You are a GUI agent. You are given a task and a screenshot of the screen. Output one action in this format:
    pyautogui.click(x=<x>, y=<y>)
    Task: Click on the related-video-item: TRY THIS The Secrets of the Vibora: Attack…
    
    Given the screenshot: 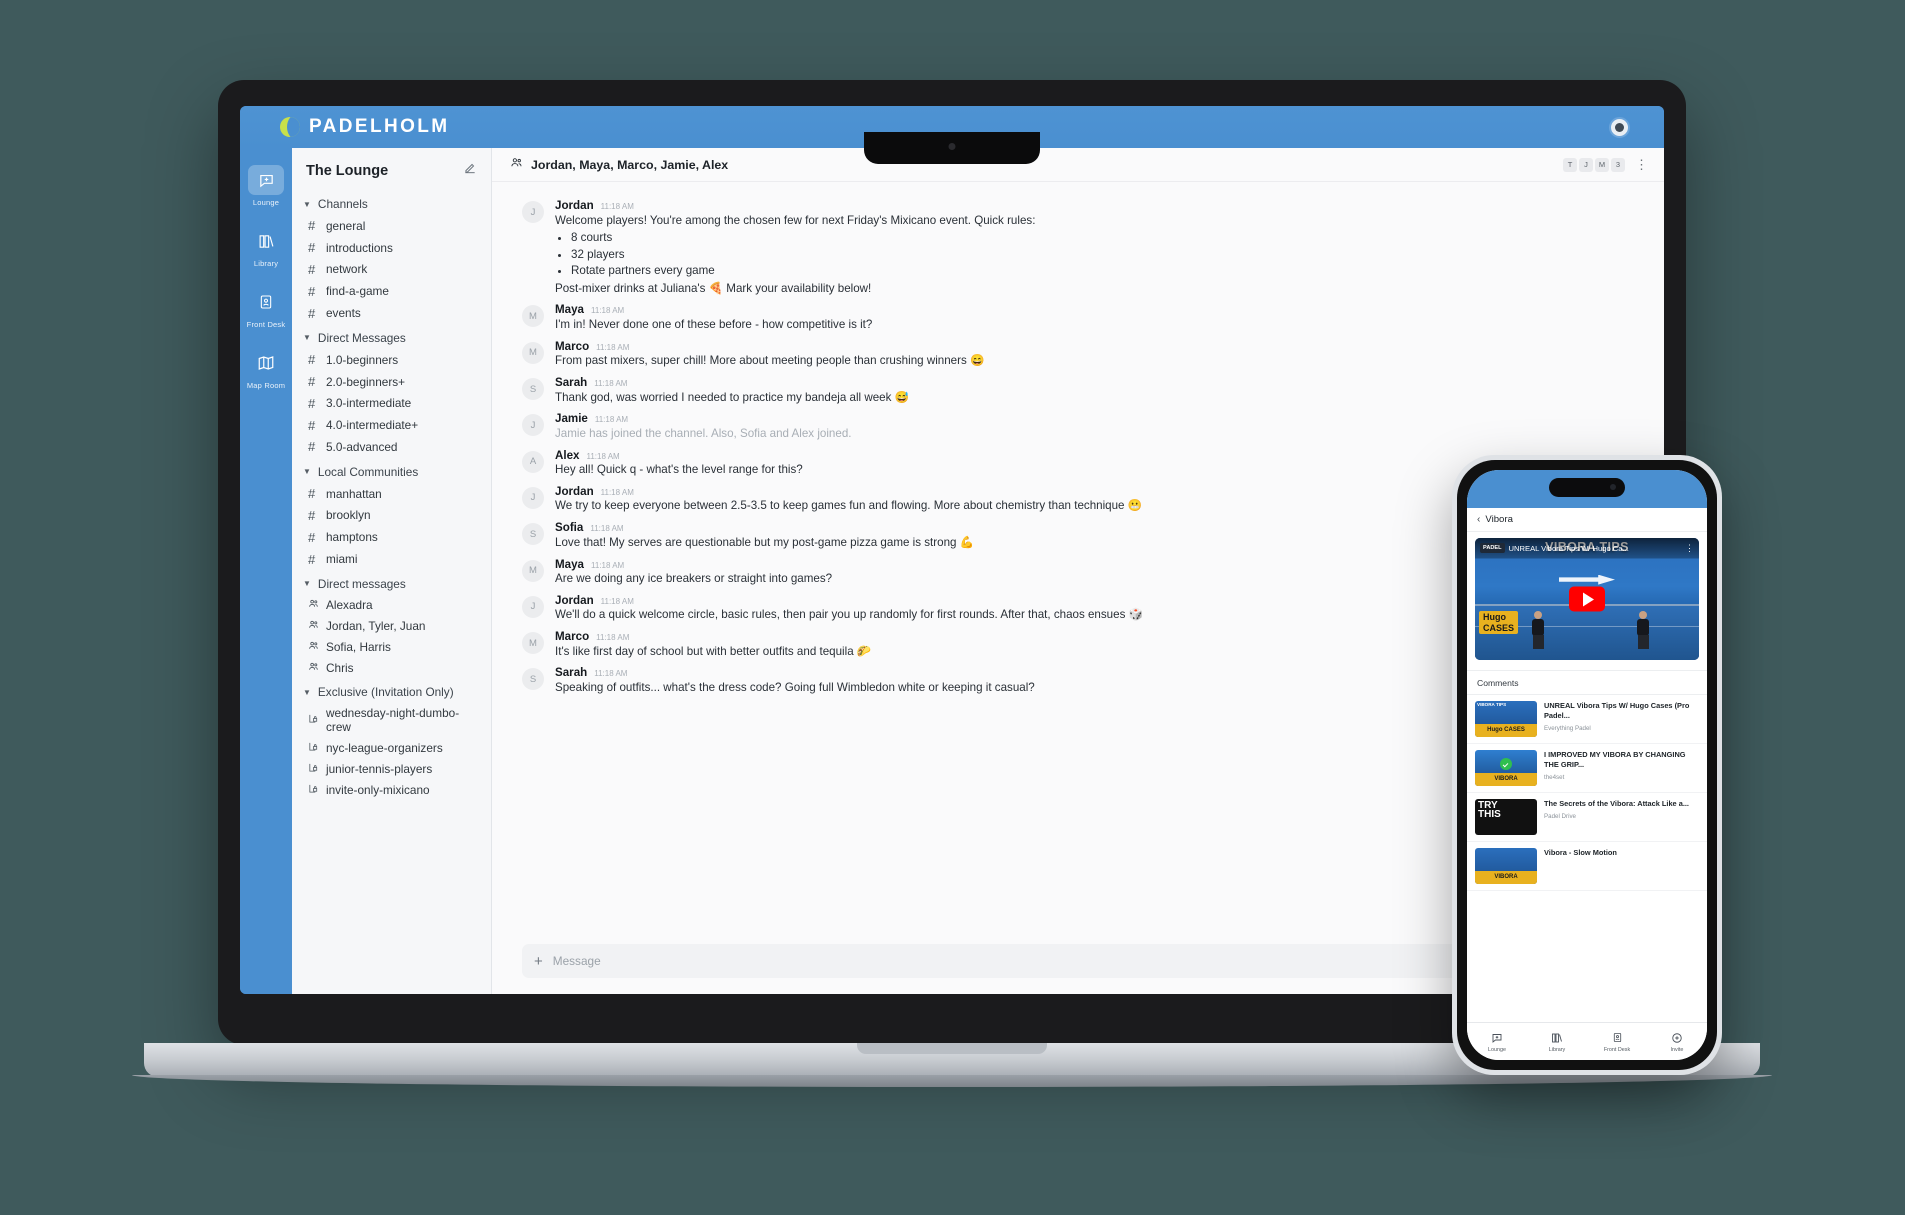 What is the action you would take?
    pyautogui.click(x=1587, y=817)
    